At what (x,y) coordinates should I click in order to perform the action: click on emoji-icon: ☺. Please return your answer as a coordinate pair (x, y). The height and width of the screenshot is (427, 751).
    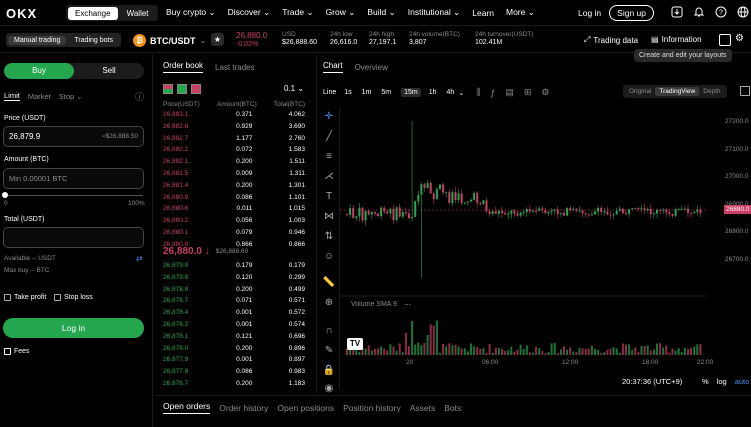
    Looking at the image, I should click on (329, 257).